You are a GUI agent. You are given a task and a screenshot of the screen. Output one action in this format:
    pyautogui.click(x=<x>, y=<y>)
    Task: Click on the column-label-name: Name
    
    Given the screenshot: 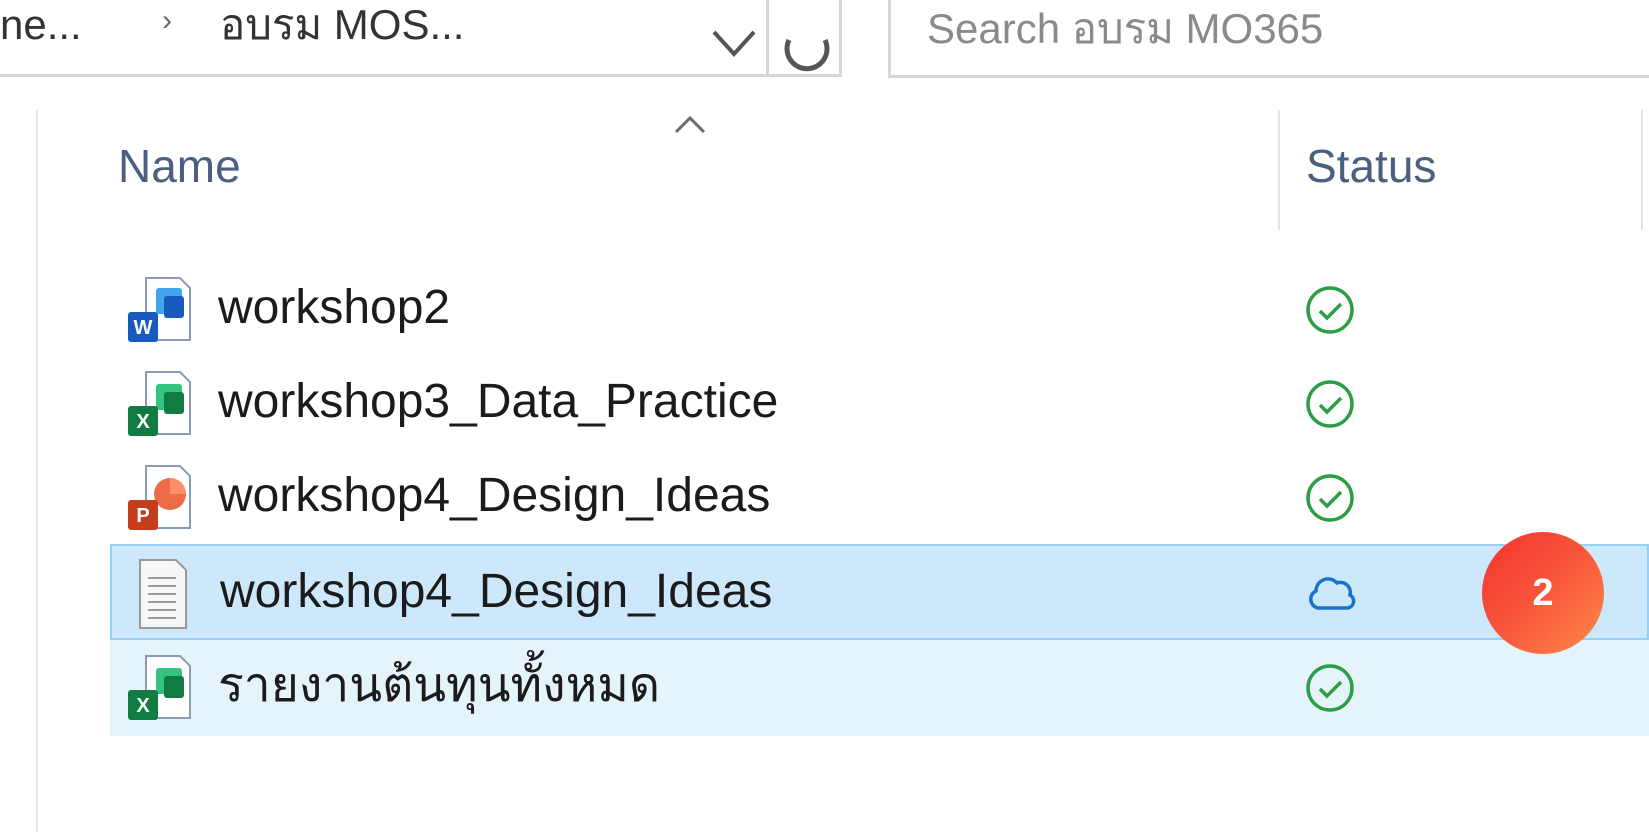 What is the action you would take?
    pyautogui.click(x=179, y=166)
    